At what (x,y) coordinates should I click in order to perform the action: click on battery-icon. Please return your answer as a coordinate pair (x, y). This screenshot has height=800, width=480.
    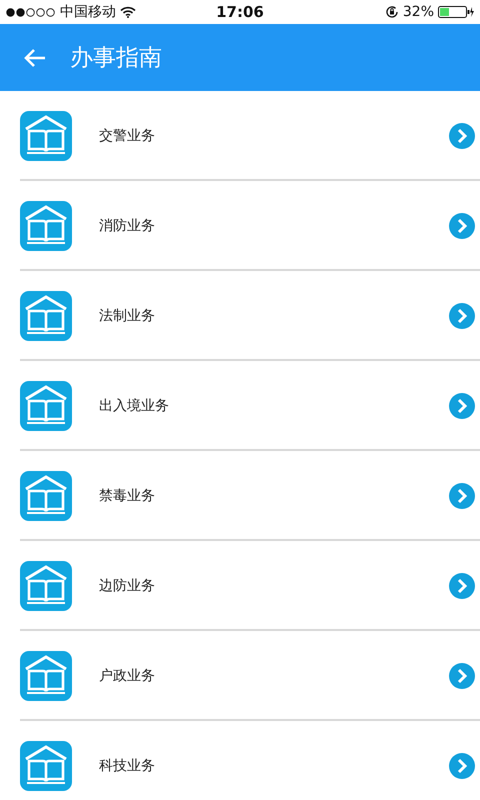
    Looking at the image, I should click on (456, 12).